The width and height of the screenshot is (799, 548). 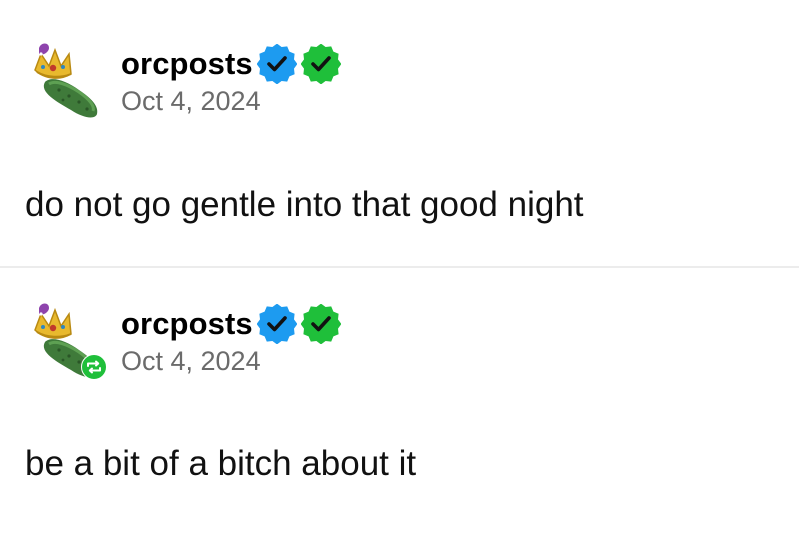 I want to click on reblog-icon, so click(x=94, y=367).